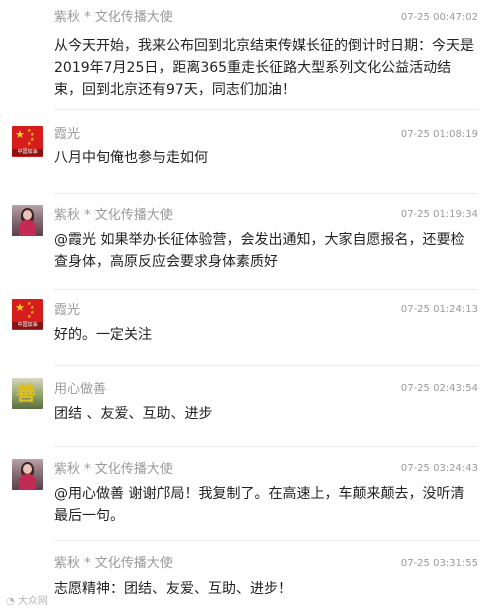  Describe the element at coordinates (32, 601) in the screenshot. I see `watermark-text: 大众网` at that location.